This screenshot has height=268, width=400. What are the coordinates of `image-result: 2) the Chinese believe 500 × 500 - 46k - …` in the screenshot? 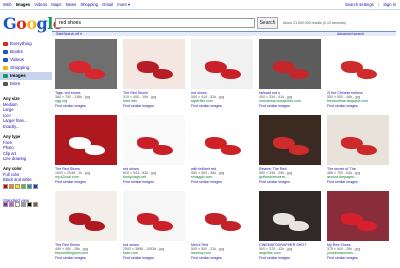 It's located at (358, 73).